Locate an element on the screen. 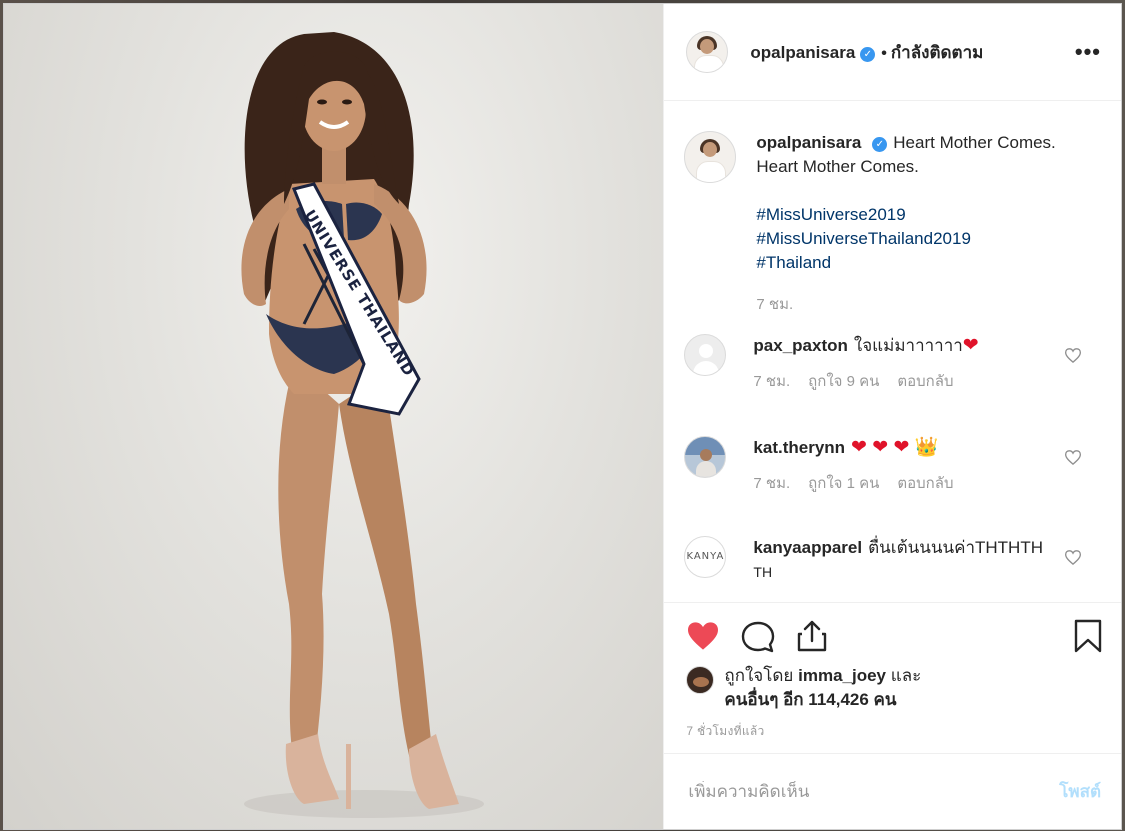 The height and width of the screenshot is (831, 1125). liker-avatar is located at coordinates (700, 680).